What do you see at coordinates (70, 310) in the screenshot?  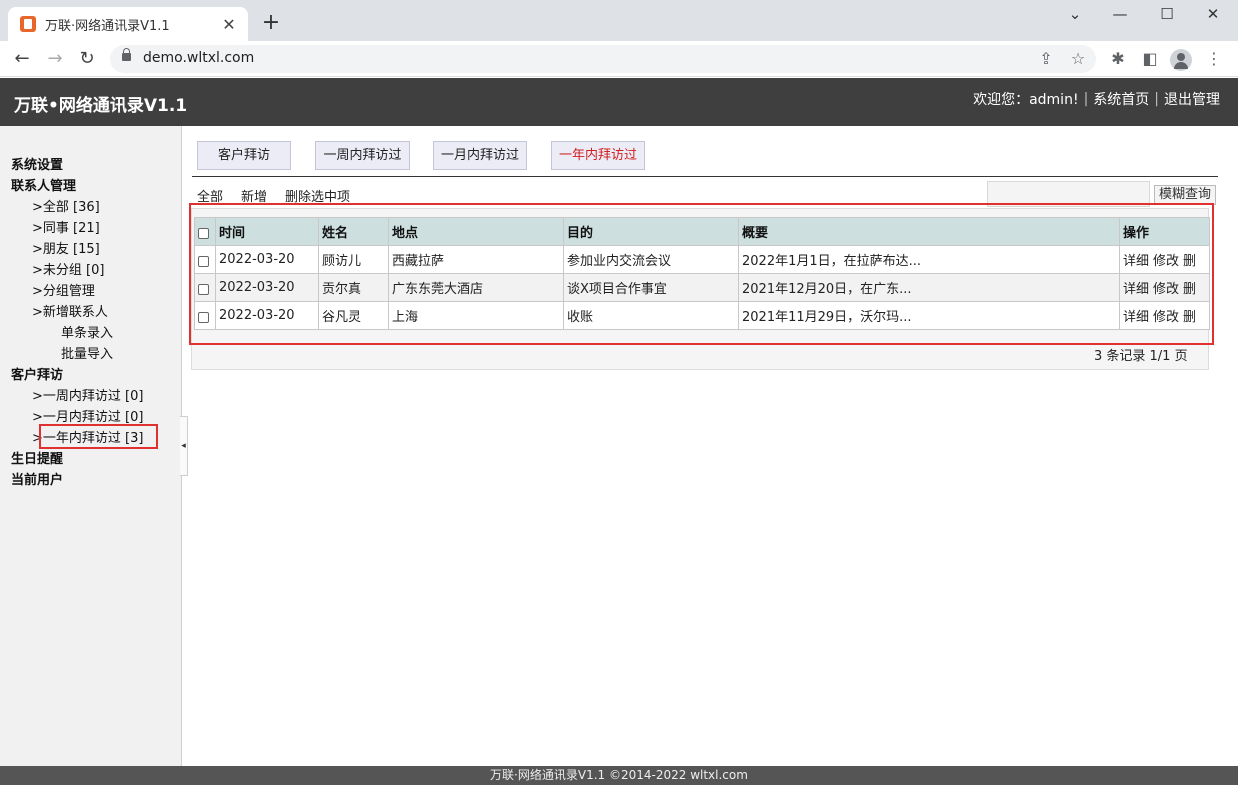 I see `sidebar-item-add-contact: >新增联系人` at bounding box center [70, 310].